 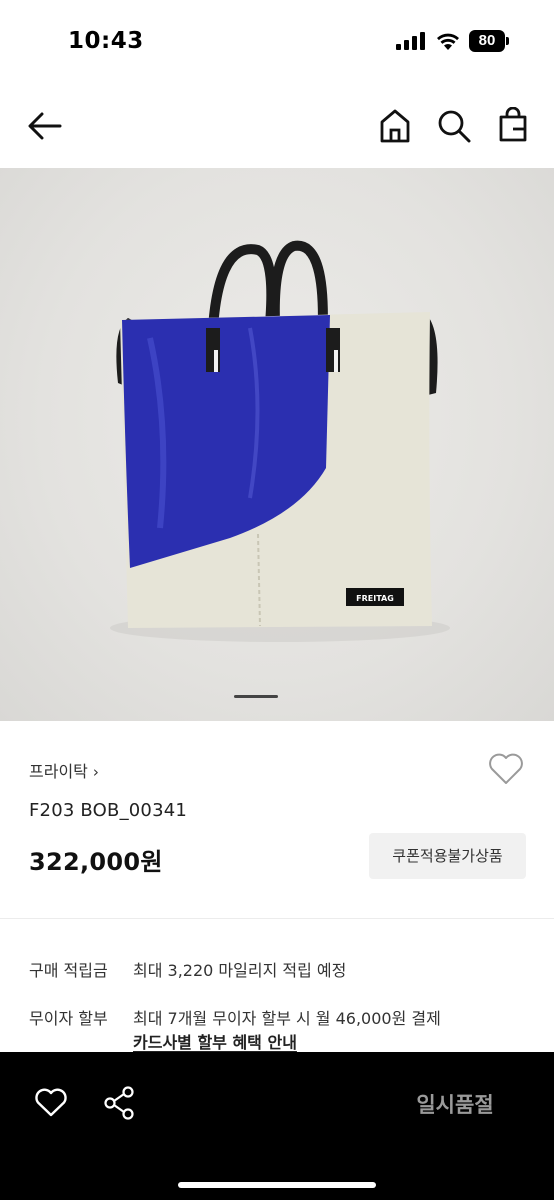 What do you see at coordinates (58, 771) in the screenshot?
I see `brand-name: 프라이탁` at bounding box center [58, 771].